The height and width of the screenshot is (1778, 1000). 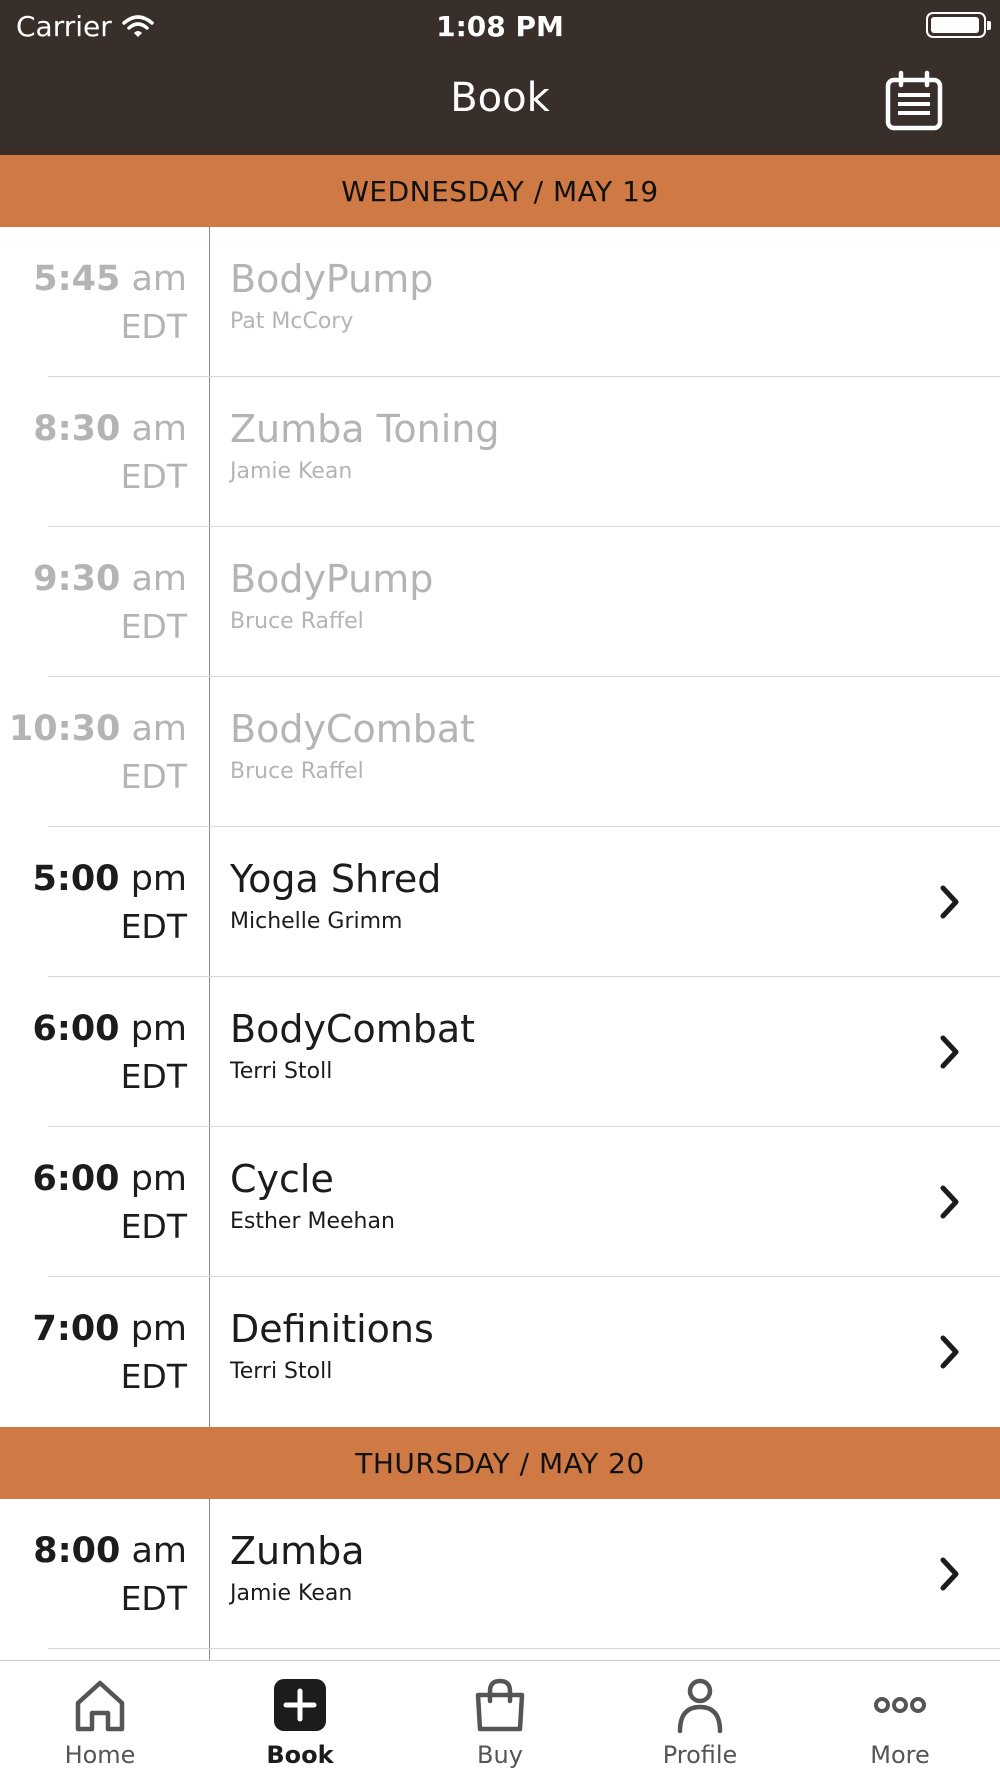 I want to click on time-value: 10:30, so click(x=64, y=729).